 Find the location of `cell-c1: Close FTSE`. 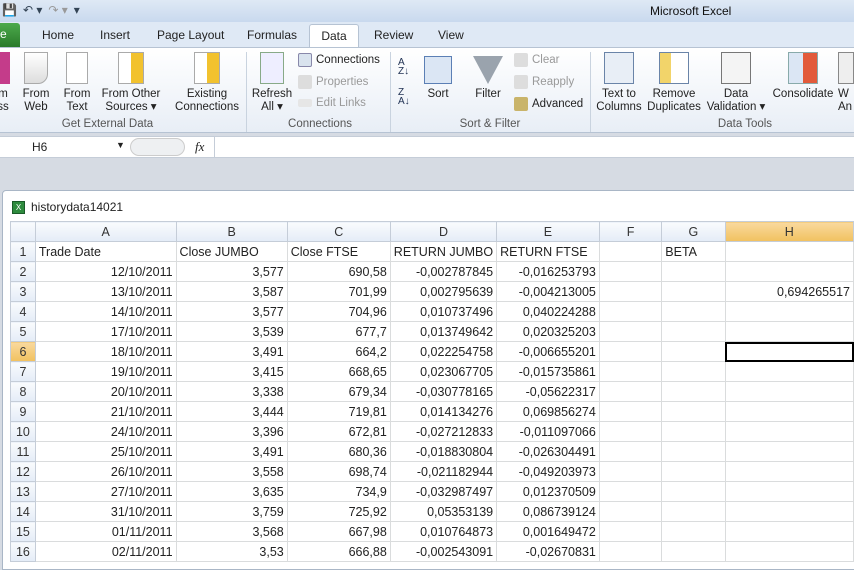

cell-c1: Close FTSE is located at coordinates (338, 251).